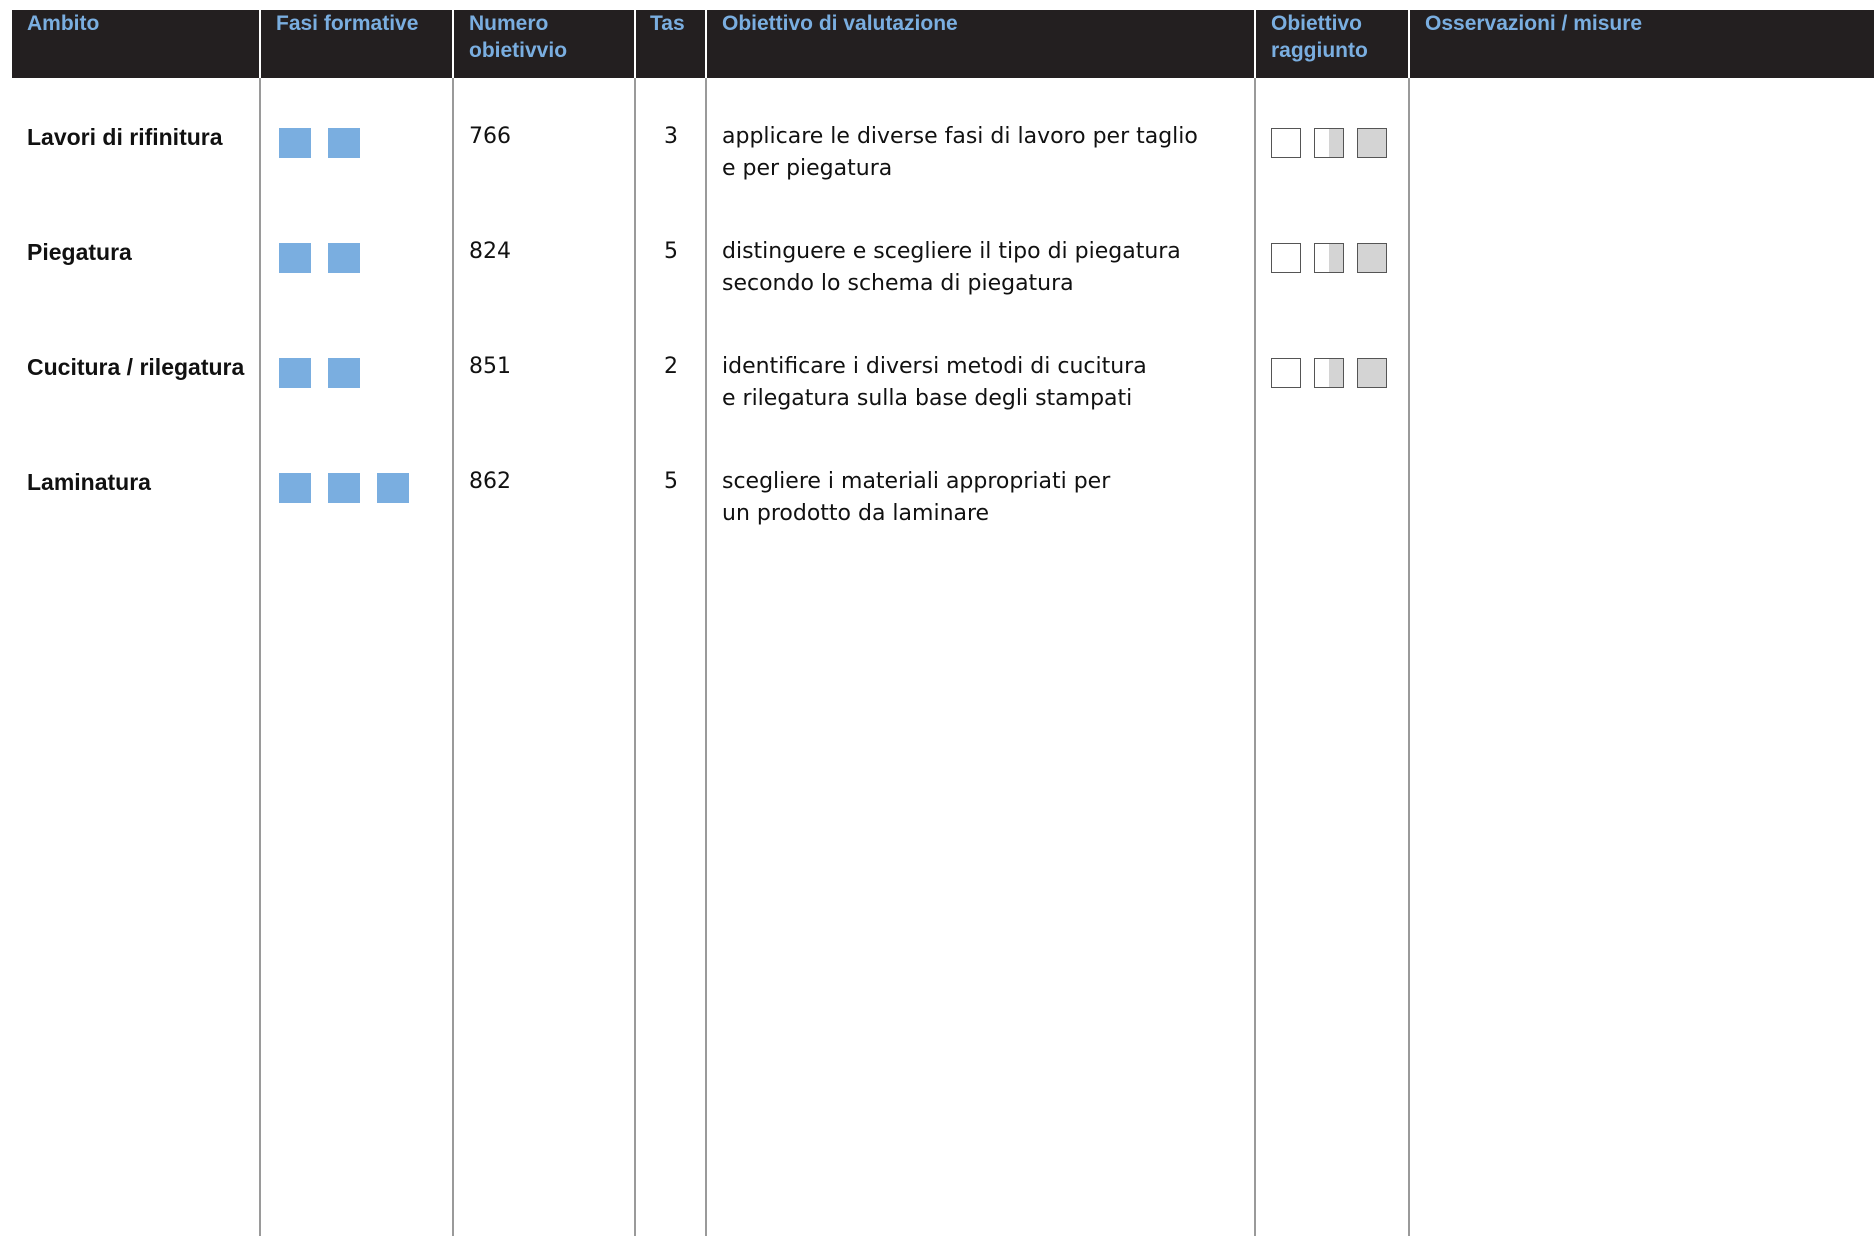  Describe the element at coordinates (840, 23) in the screenshot. I see `header-obiettivo-valutazione: Obiettivo di valutazione` at that location.